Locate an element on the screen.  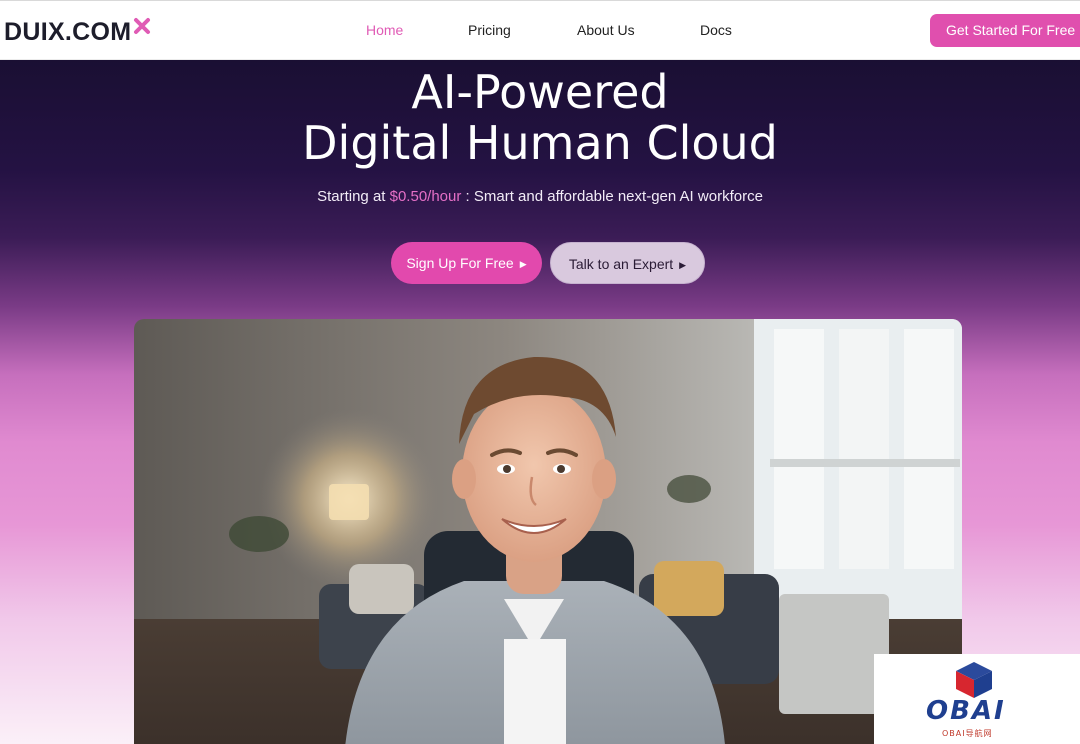
nav-home-link: Home is located at coordinates (384, 30).